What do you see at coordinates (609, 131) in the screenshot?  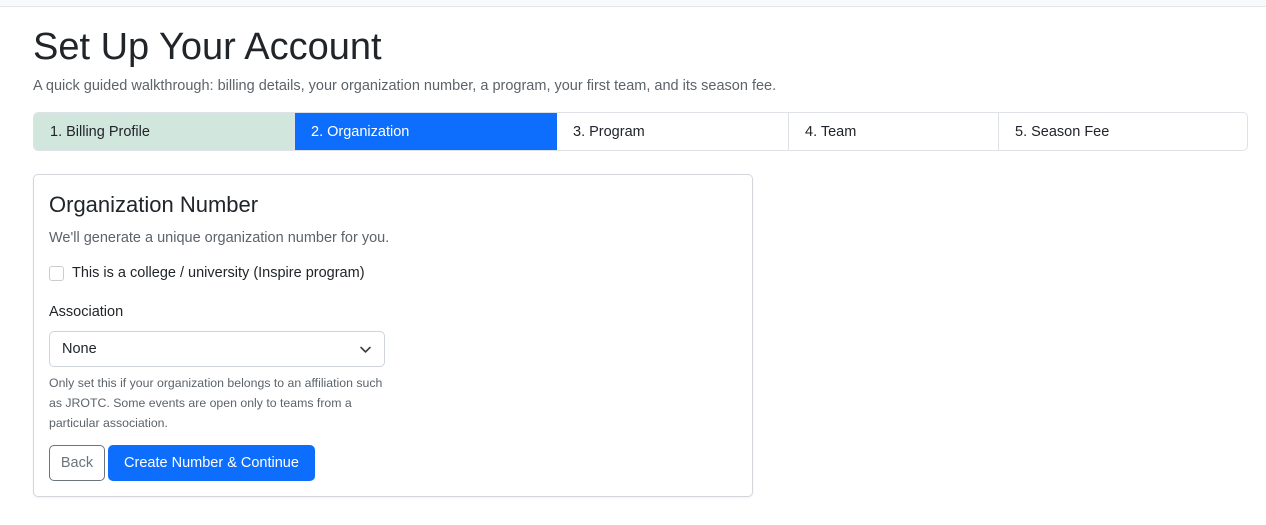 I see `step-label: 3. Program` at bounding box center [609, 131].